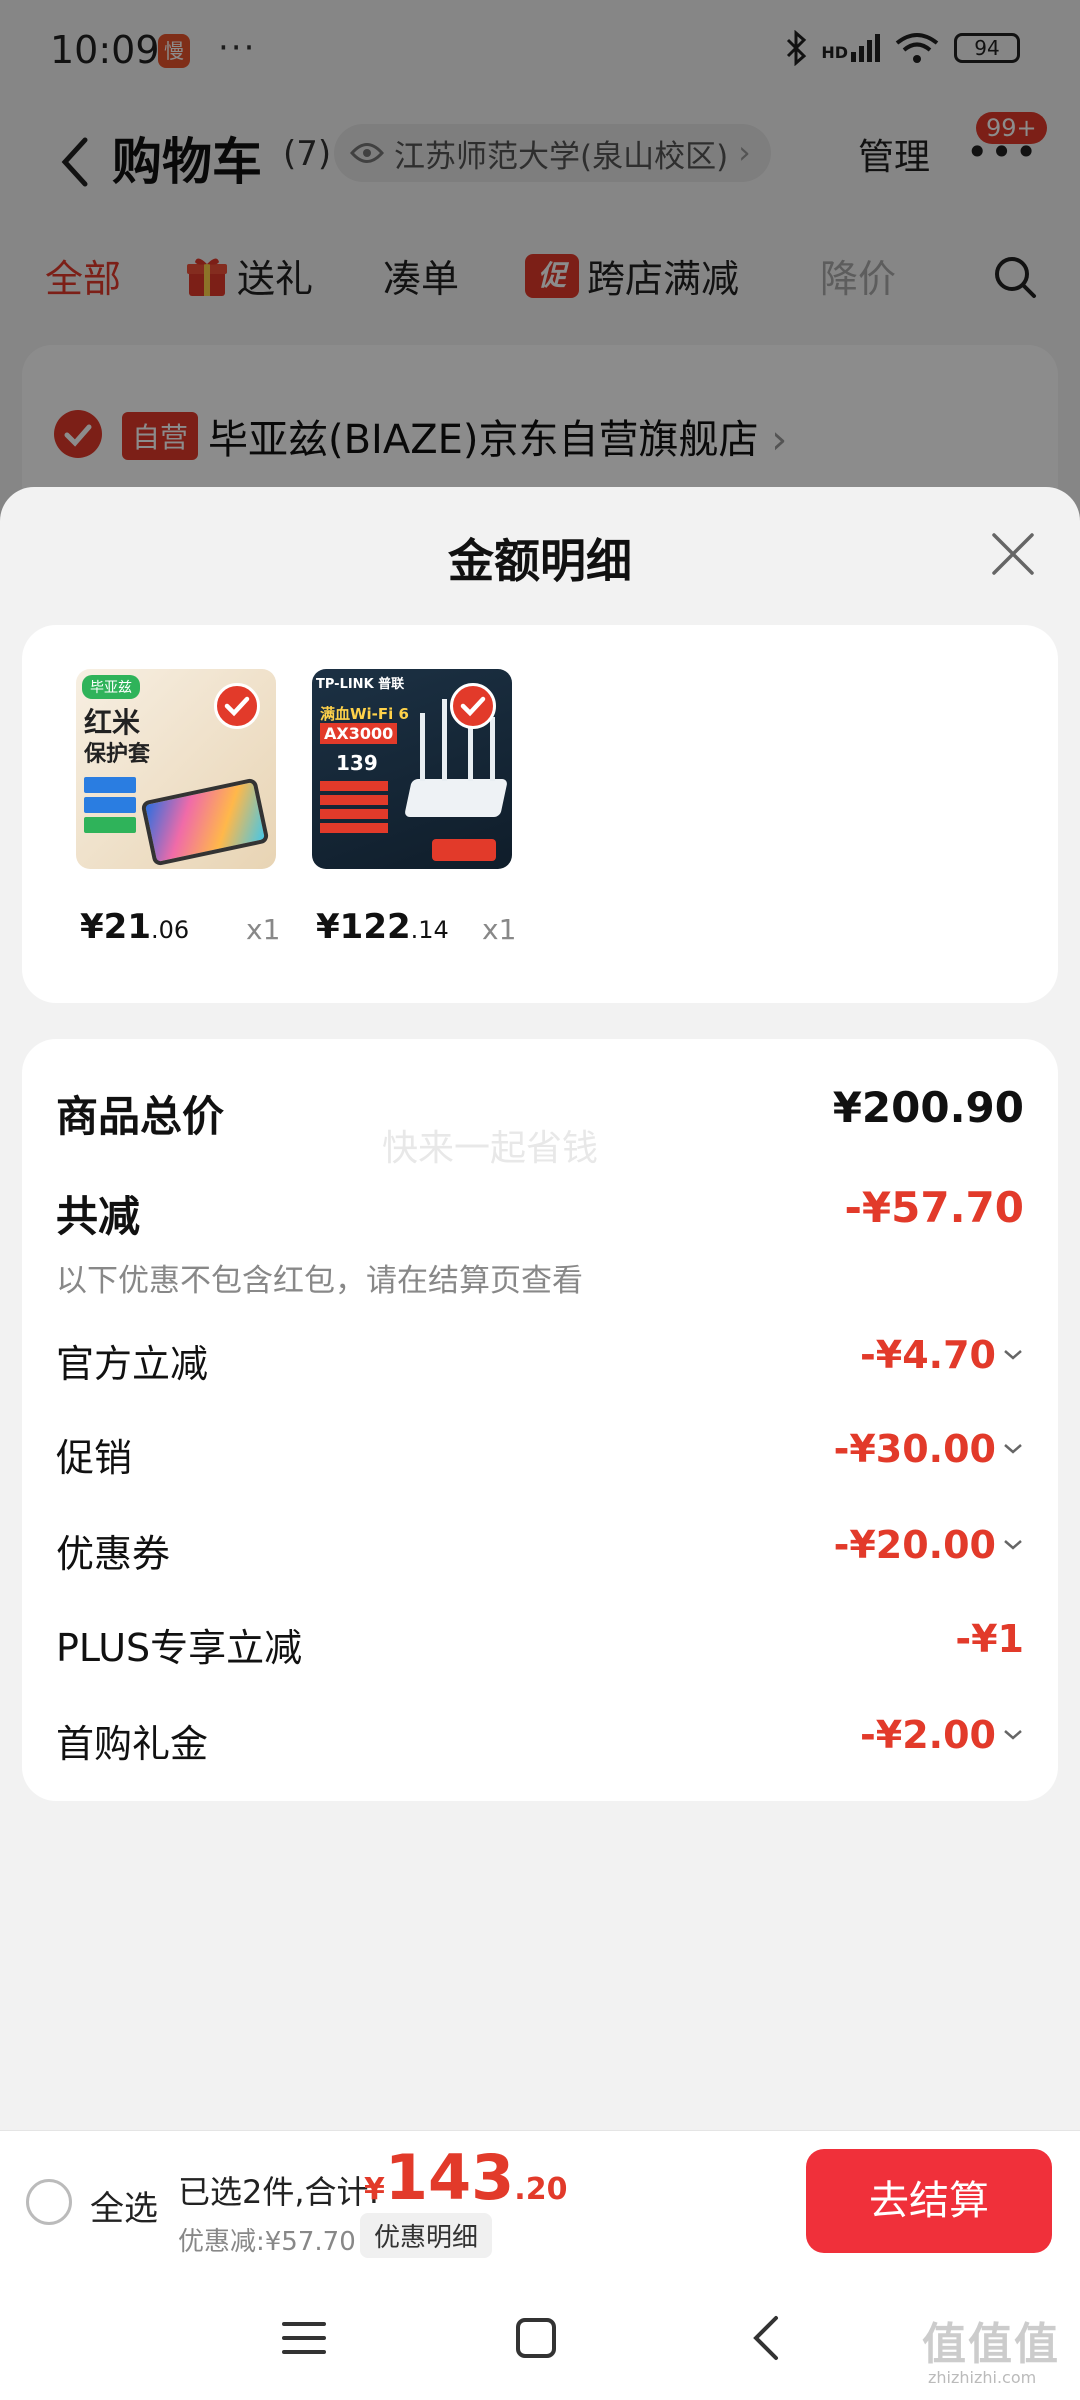 The image size is (1080, 2400). Describe the element at coordinates (94, 1458) in the screenshot. I see `discount-label: 促销` at that location.